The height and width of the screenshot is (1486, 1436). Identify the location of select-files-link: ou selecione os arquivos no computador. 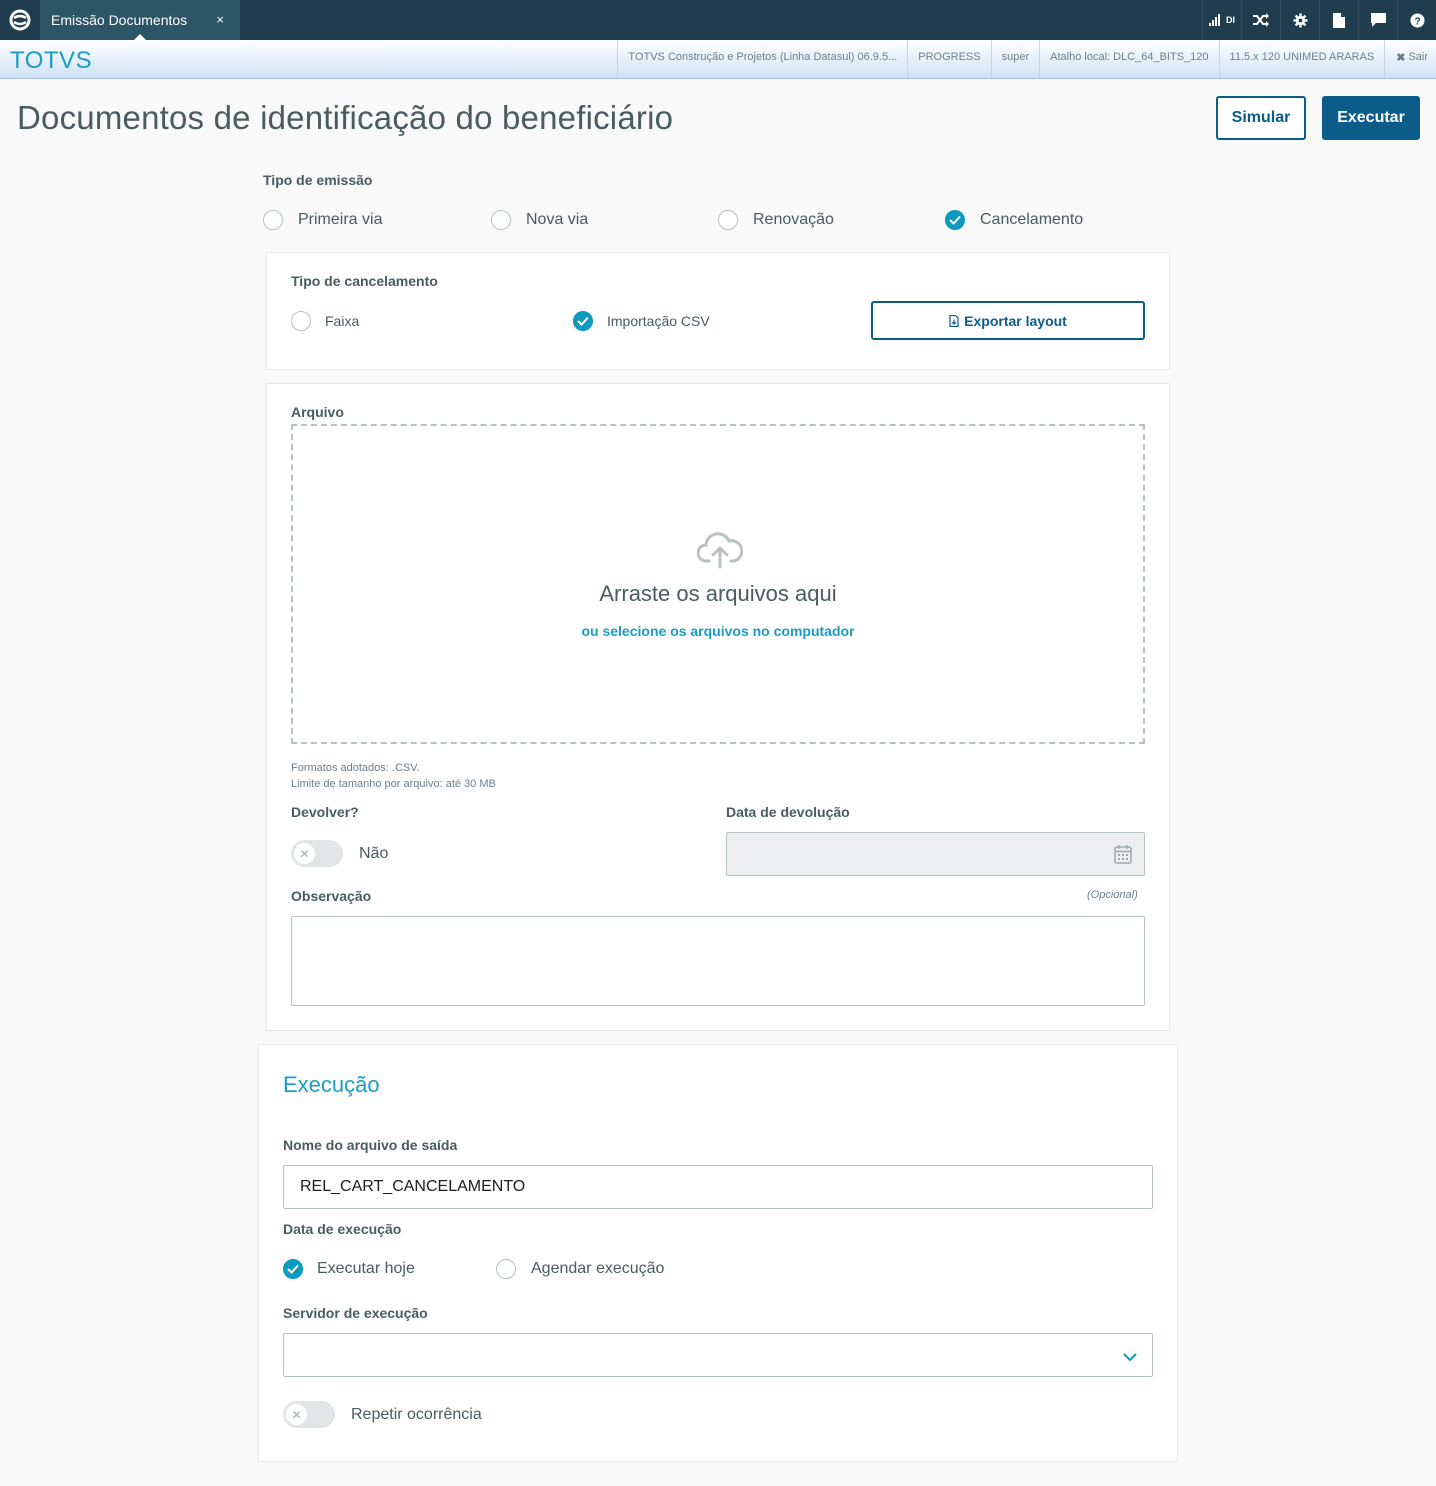
(718, 631).